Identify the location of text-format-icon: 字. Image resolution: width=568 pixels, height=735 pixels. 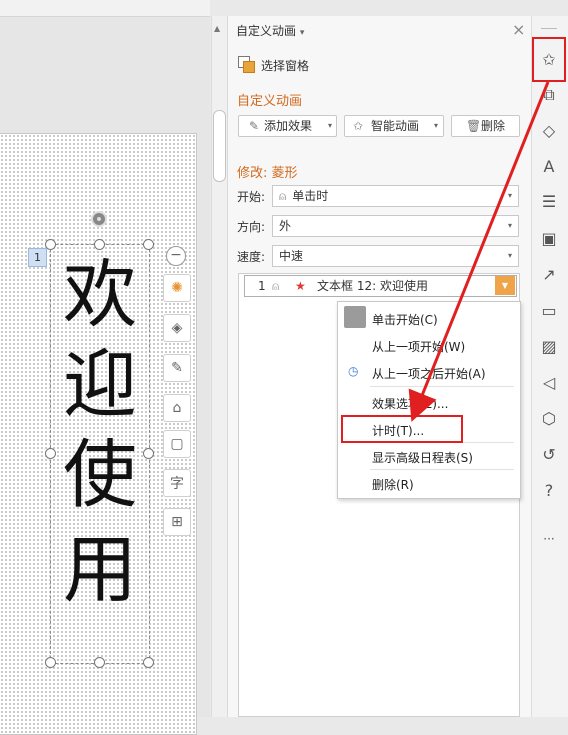
(177, 483).